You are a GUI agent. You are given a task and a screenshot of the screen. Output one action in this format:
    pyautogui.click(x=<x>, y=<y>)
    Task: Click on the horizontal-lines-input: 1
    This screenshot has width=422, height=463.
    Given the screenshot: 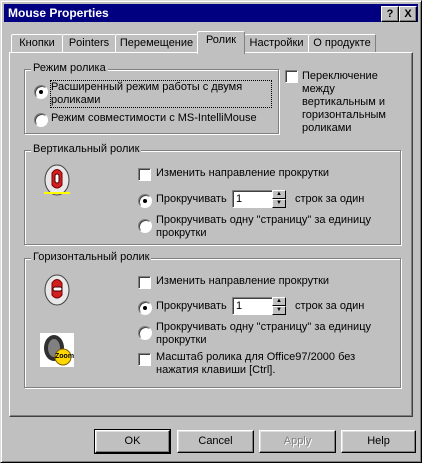 What is the action you would take?
    pyautogui.click(x=253, y=306)
    